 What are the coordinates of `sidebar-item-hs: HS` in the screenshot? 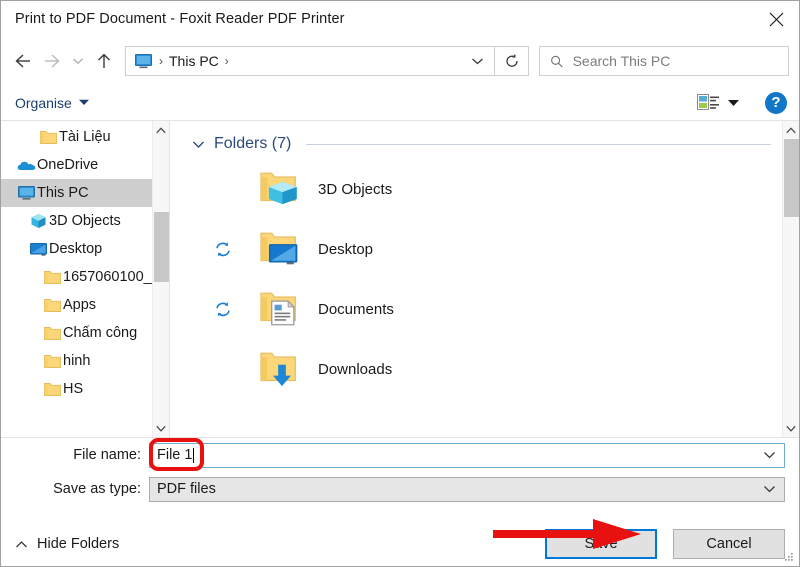 It's located at (85, 389).